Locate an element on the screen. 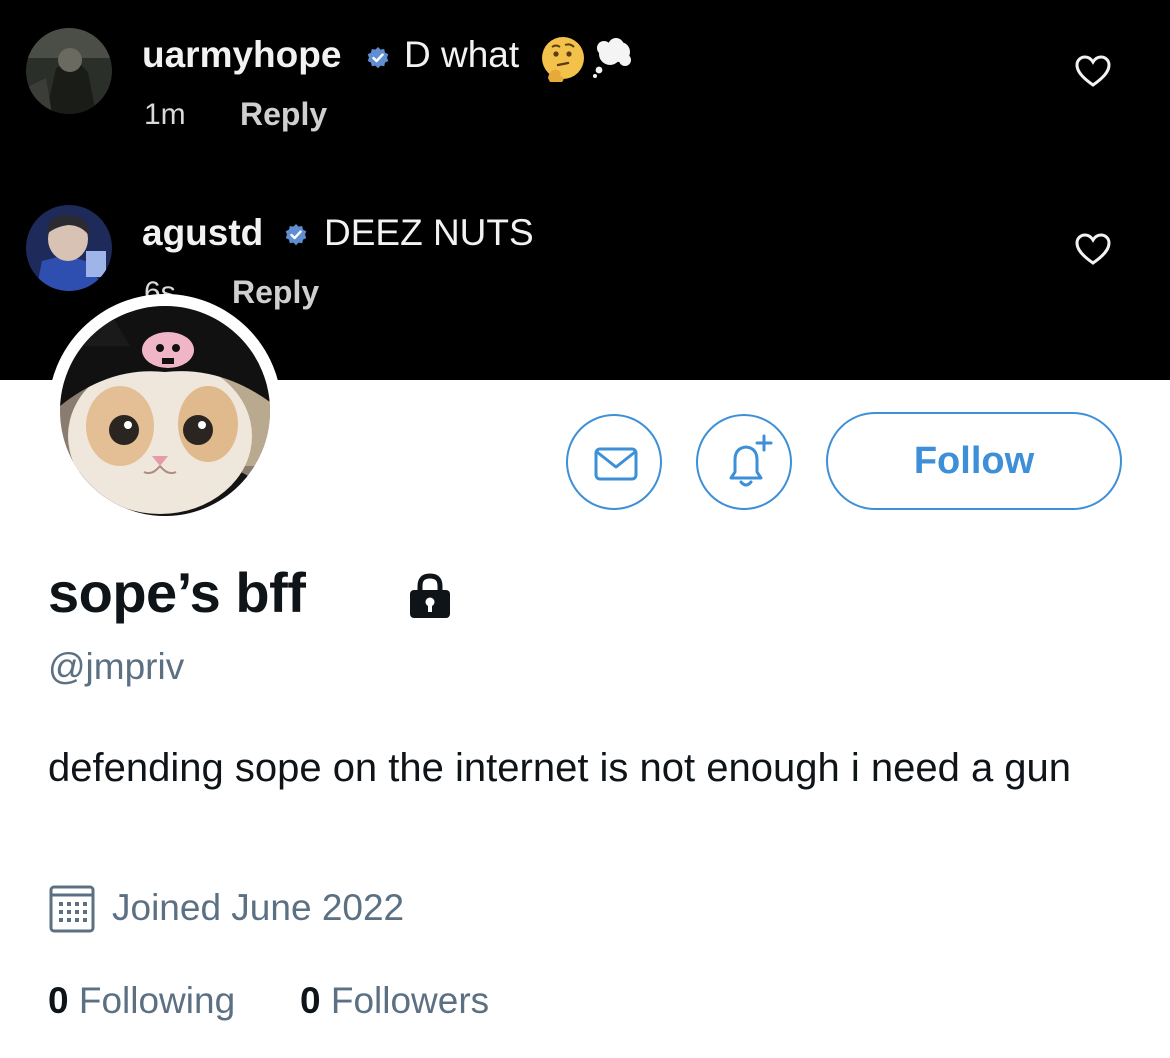 The width and height of the screenshot is (1170, 1058). comment-text: DEEZ NUTS is located at coordinates (429, 232).